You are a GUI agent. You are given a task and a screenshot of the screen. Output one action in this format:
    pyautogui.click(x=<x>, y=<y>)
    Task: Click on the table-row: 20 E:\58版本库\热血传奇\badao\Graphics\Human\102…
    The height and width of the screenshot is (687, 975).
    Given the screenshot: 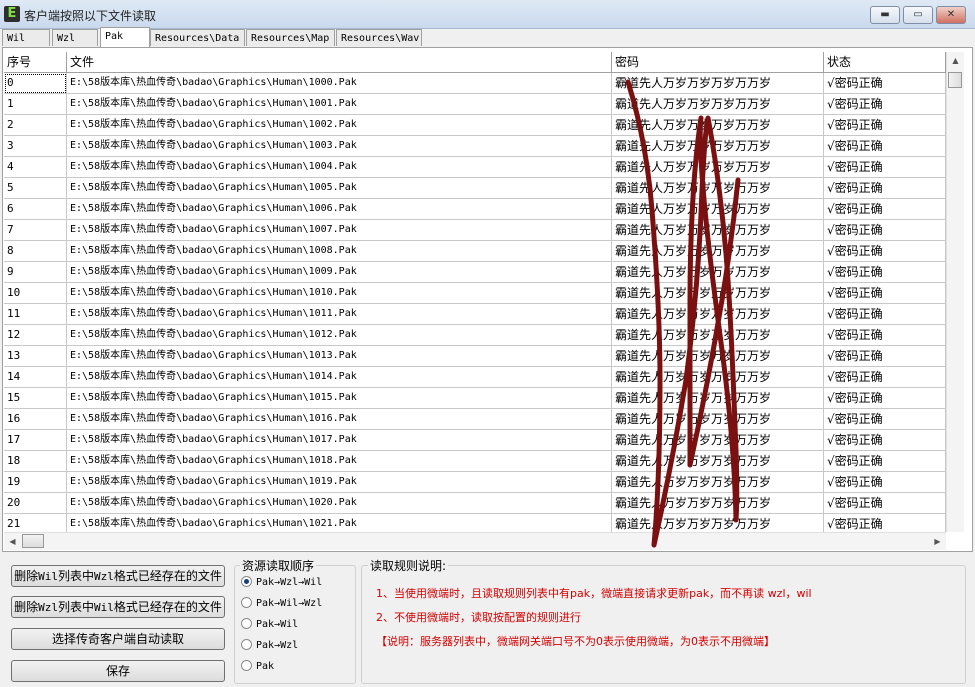 What is the action you would take?
    pyautogui.click(x=475, y=503)
    